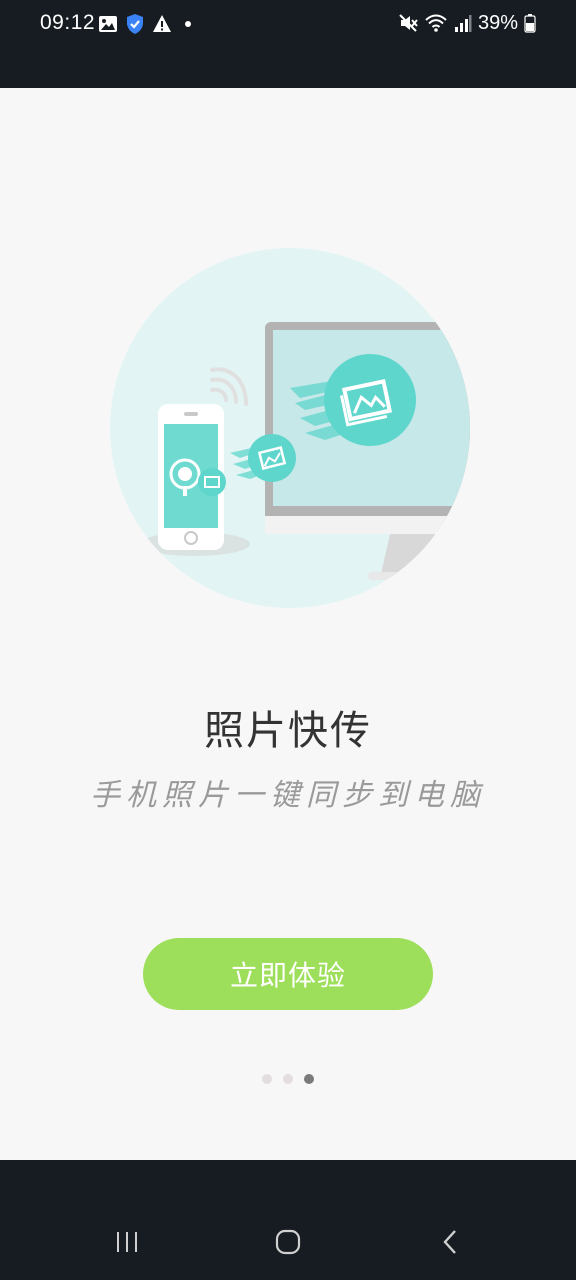 This screenshot has height=1280, width=576. What do you see at coordinates (188, 24) in the screenshot?
I see `dot-icon` at bounding box center [188, 24].